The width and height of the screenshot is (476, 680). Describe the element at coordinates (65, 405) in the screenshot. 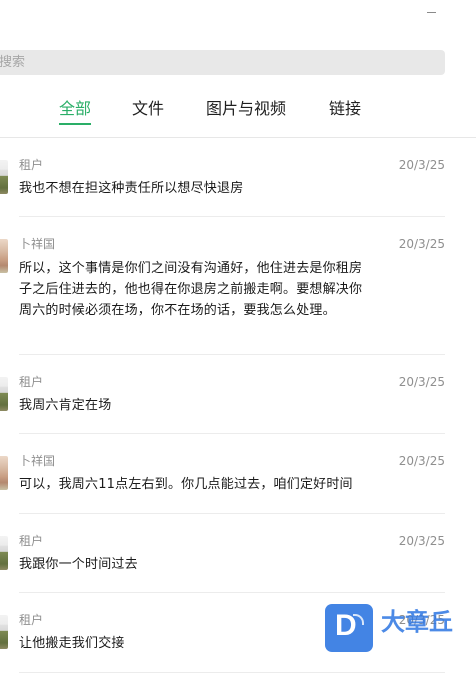

I see `message-text: 我周六肯定在场` at that location.